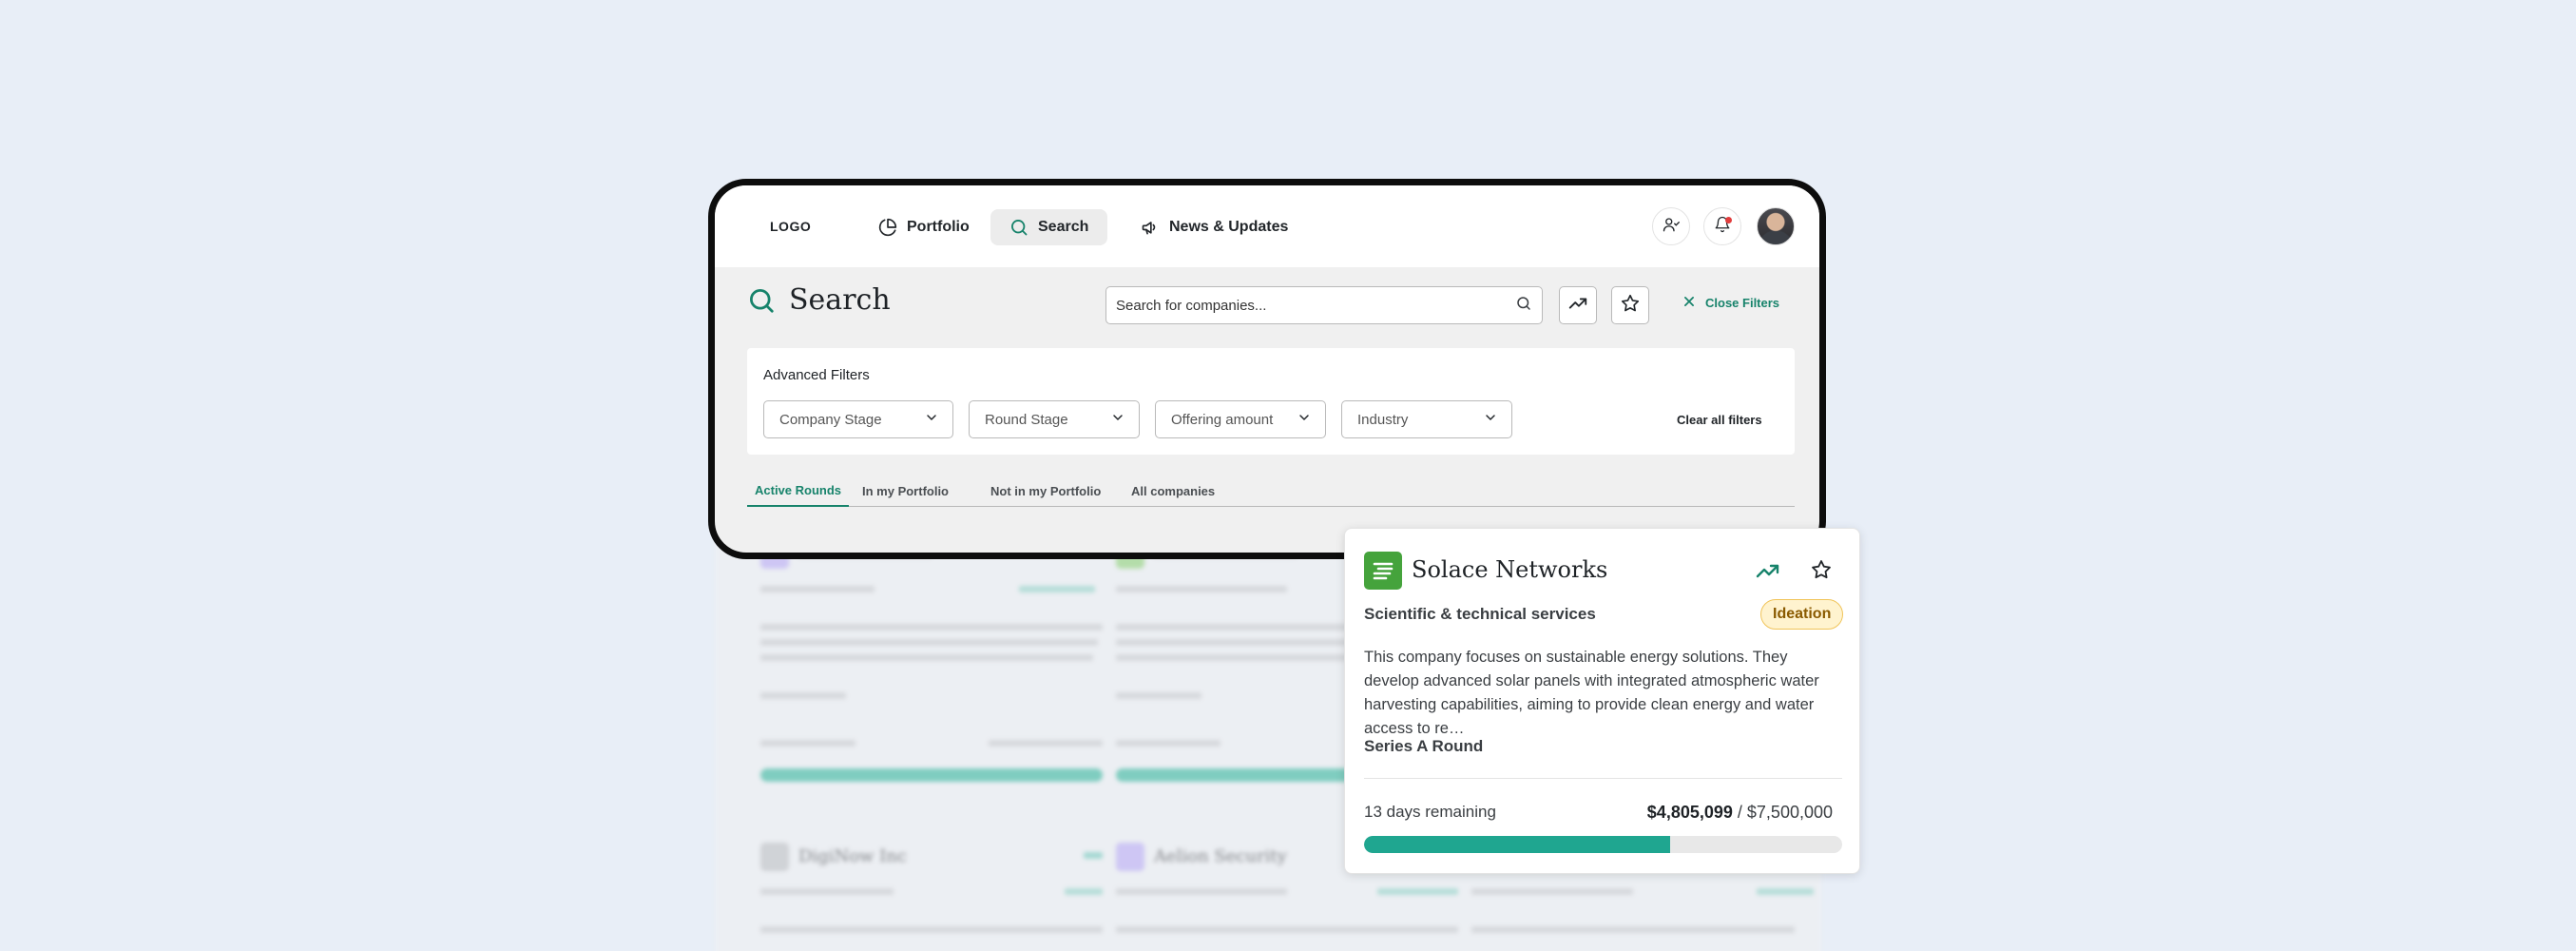 The image size is (2576, 951). I want to click on users-icon, so click(1671, 227).